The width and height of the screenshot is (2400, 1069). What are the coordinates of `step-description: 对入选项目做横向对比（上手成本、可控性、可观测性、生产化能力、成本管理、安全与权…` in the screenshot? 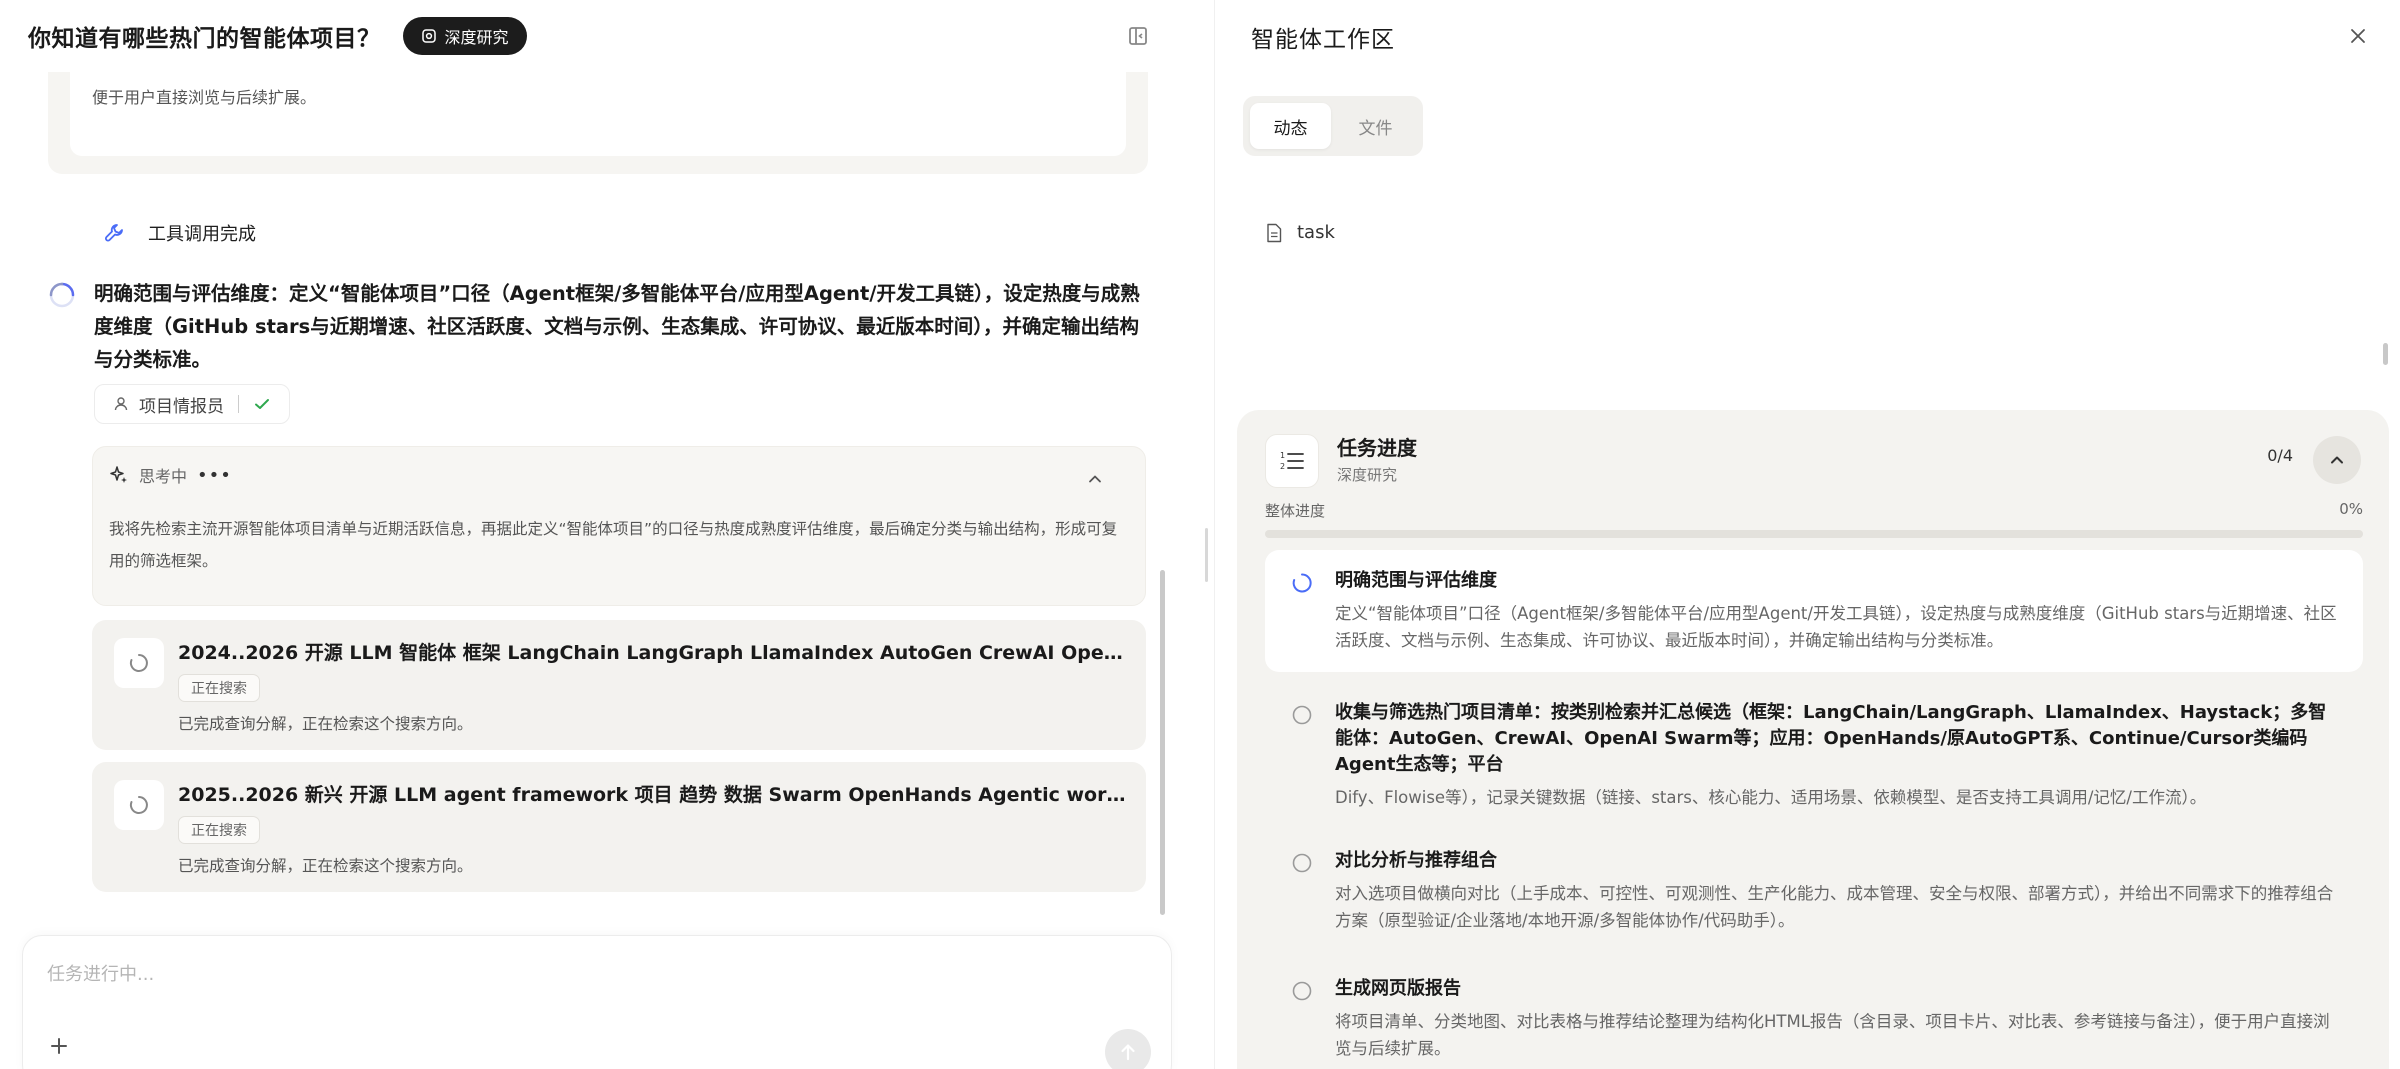 It's located at (1834, 907).